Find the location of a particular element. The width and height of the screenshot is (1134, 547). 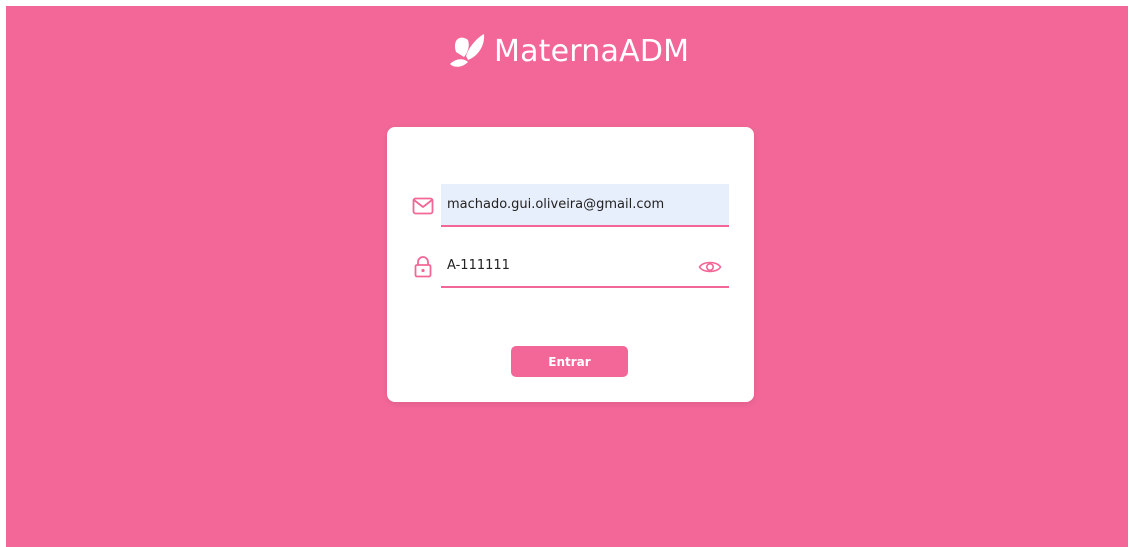

mail-icon is located at coordinates (423, 206).